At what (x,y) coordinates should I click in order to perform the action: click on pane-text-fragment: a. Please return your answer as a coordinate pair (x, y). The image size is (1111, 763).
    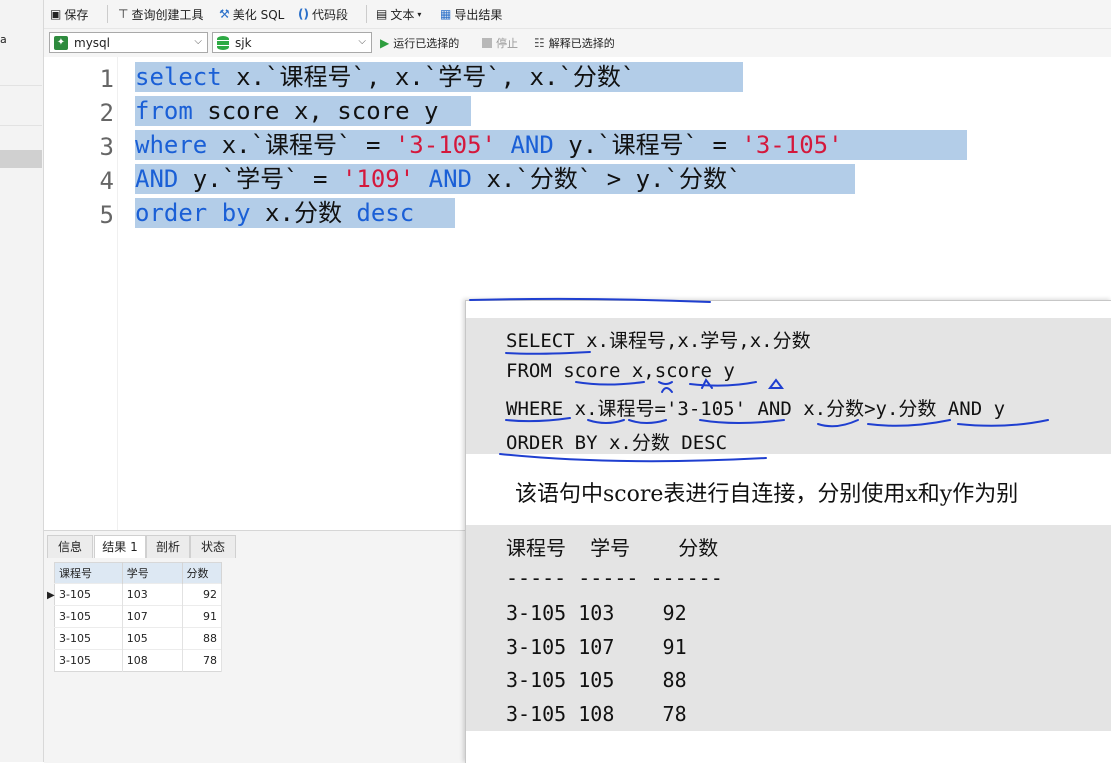
    Looking at the image, I should click on (3, 39).